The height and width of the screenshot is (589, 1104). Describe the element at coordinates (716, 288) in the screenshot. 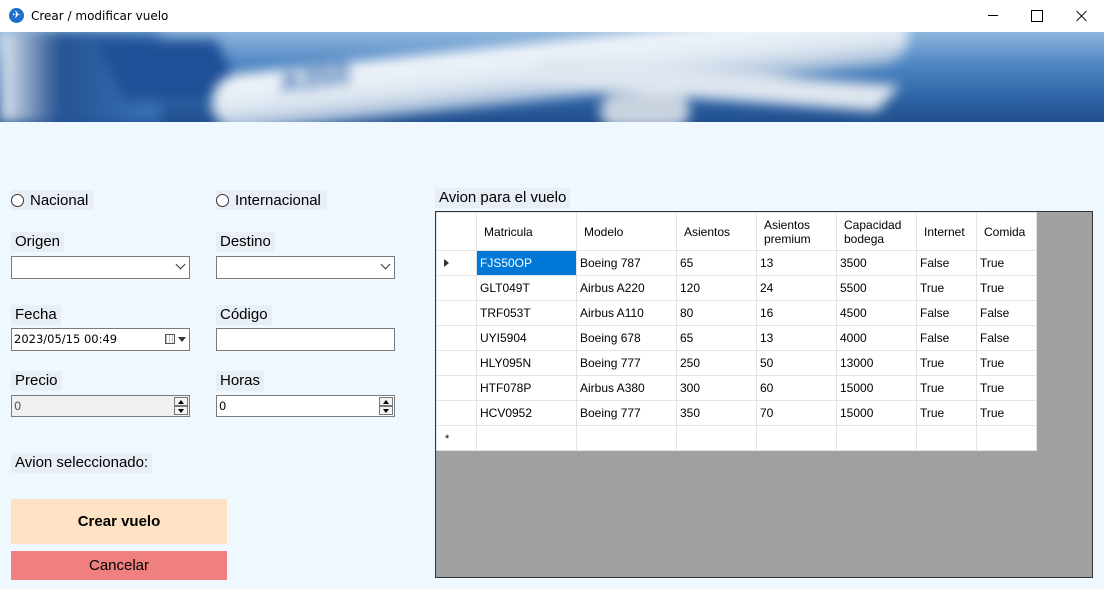

I see `table-cell: 120` at that location.